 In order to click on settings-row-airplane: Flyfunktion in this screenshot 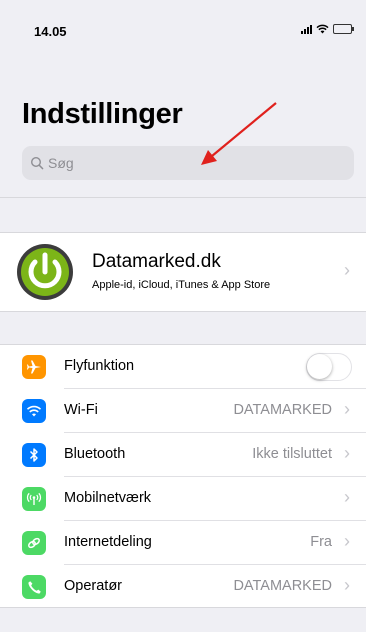, I will do `click(183, 367)`.